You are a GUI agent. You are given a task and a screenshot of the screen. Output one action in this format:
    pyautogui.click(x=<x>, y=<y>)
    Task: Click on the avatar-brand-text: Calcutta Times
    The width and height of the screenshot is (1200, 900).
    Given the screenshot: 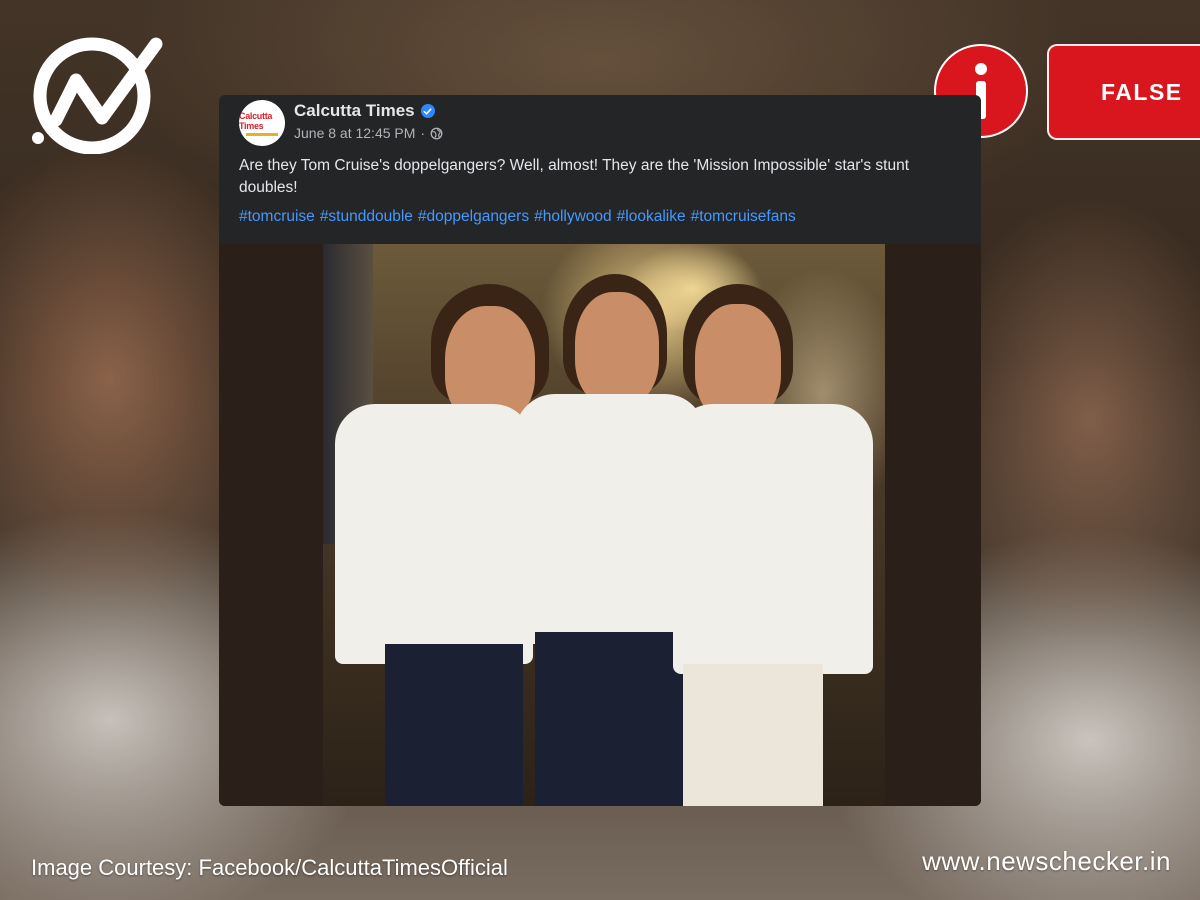 What is the action you would take?
    pyautogui.click(x=256, y=120)
    